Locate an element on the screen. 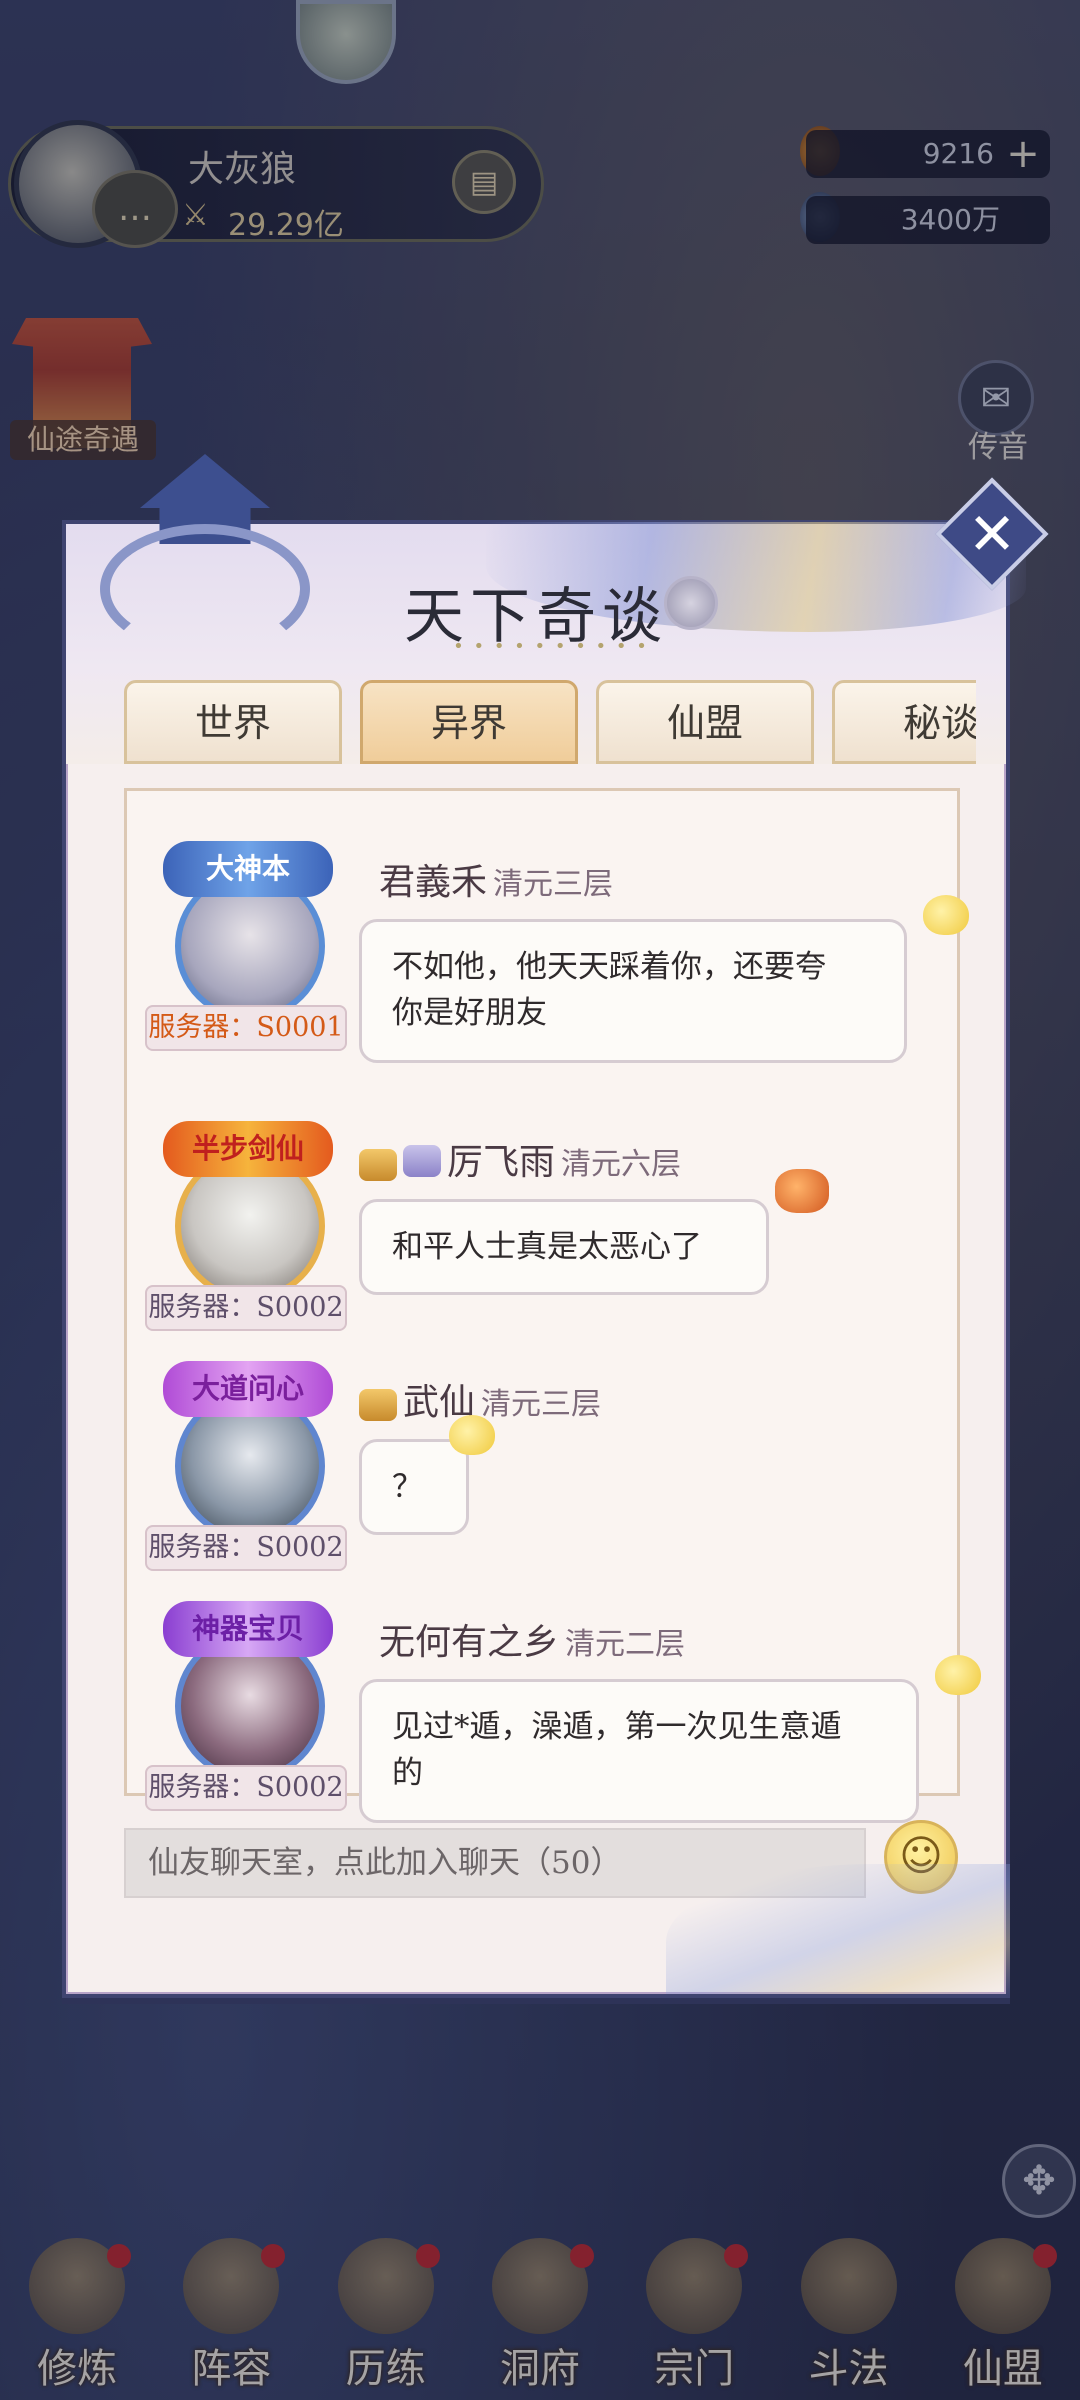 This screenshot has height=2400, width=1080. sender-name-text: 厉飞雨 is located at coordinates (501, 1162).